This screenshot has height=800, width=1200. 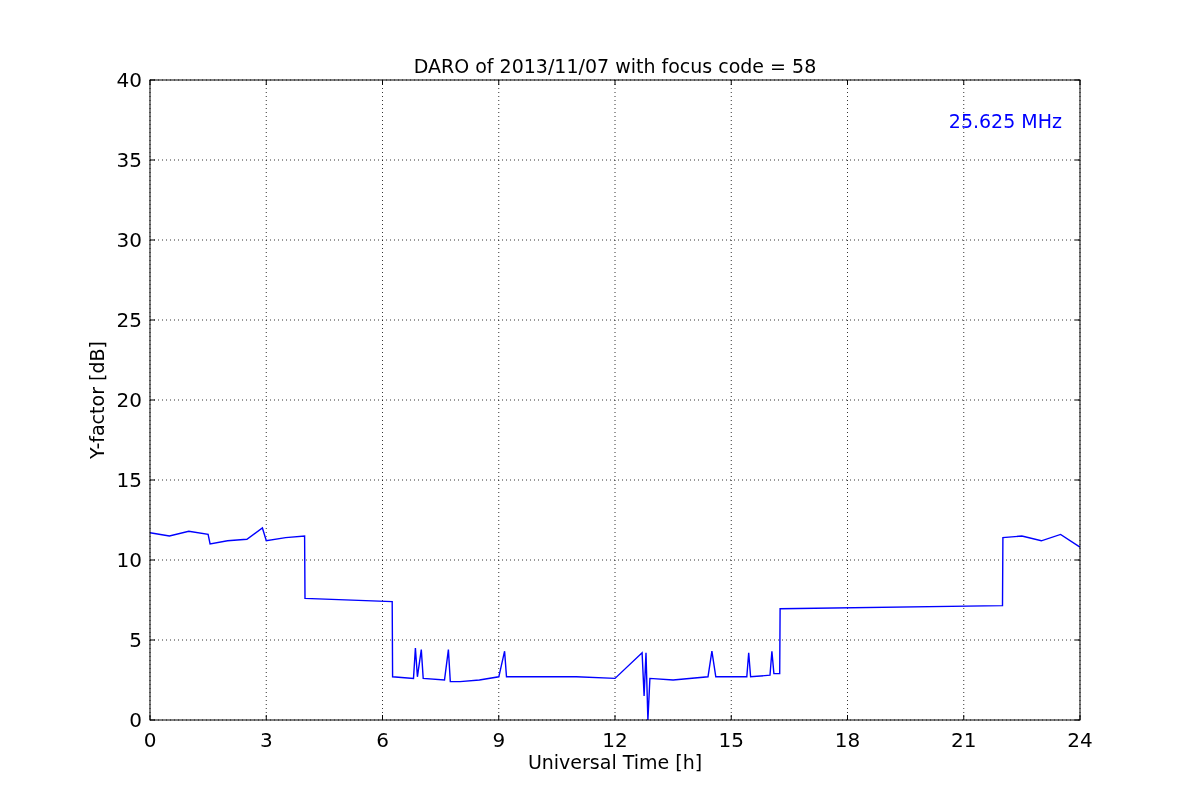 What do you see at coordinates (129, 560) in the screenshot?
I see `y-tick-label: 10` at bounding box center [129, 560].